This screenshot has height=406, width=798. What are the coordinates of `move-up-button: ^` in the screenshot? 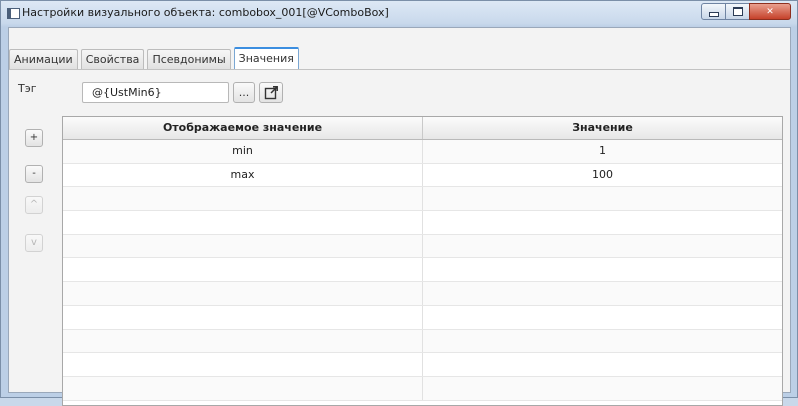 It's located at (34, 205).